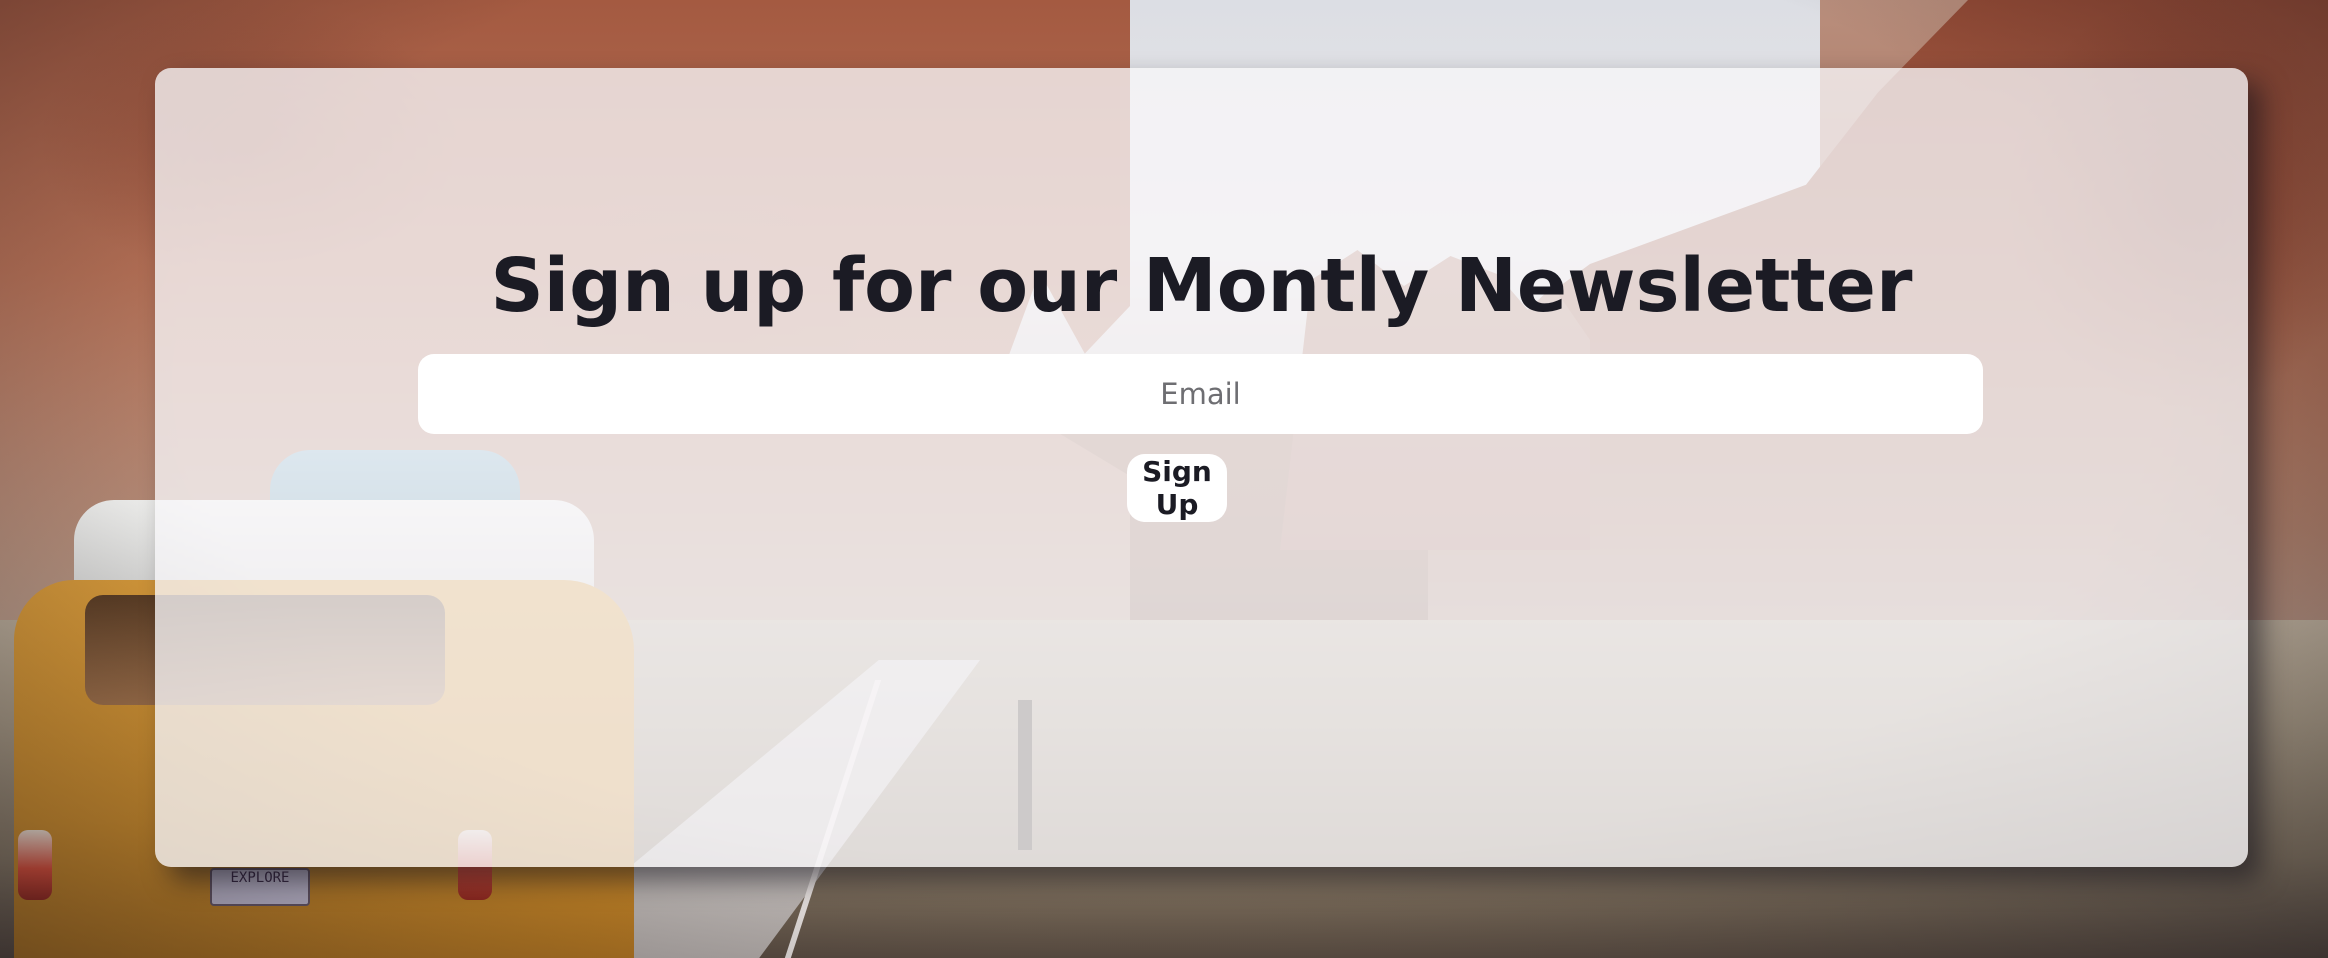 This screenshot has width=2328, height=958. I want to click on van-license-plate: EXPLORE, so click(260, 887).